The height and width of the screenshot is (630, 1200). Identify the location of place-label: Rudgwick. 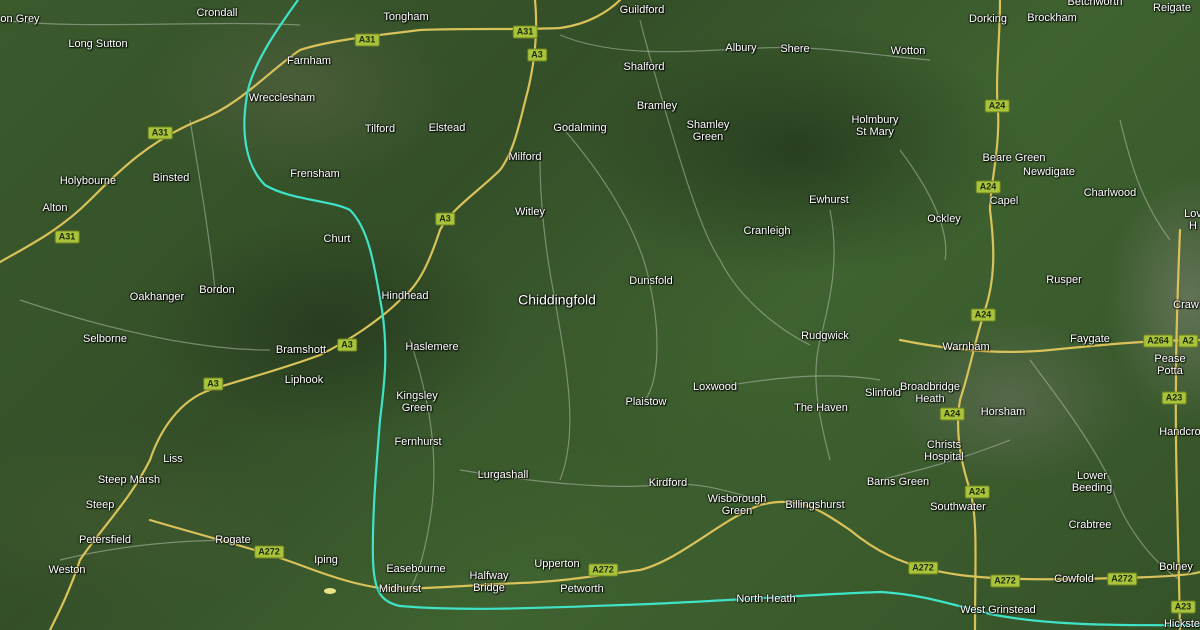
(825, 336).